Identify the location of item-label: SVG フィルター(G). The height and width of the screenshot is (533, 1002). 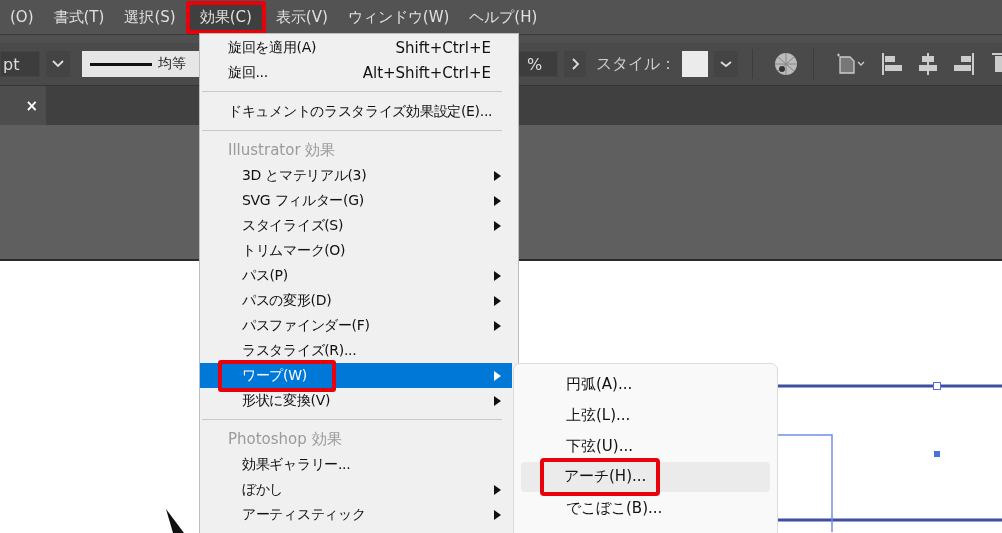
(303, 200).